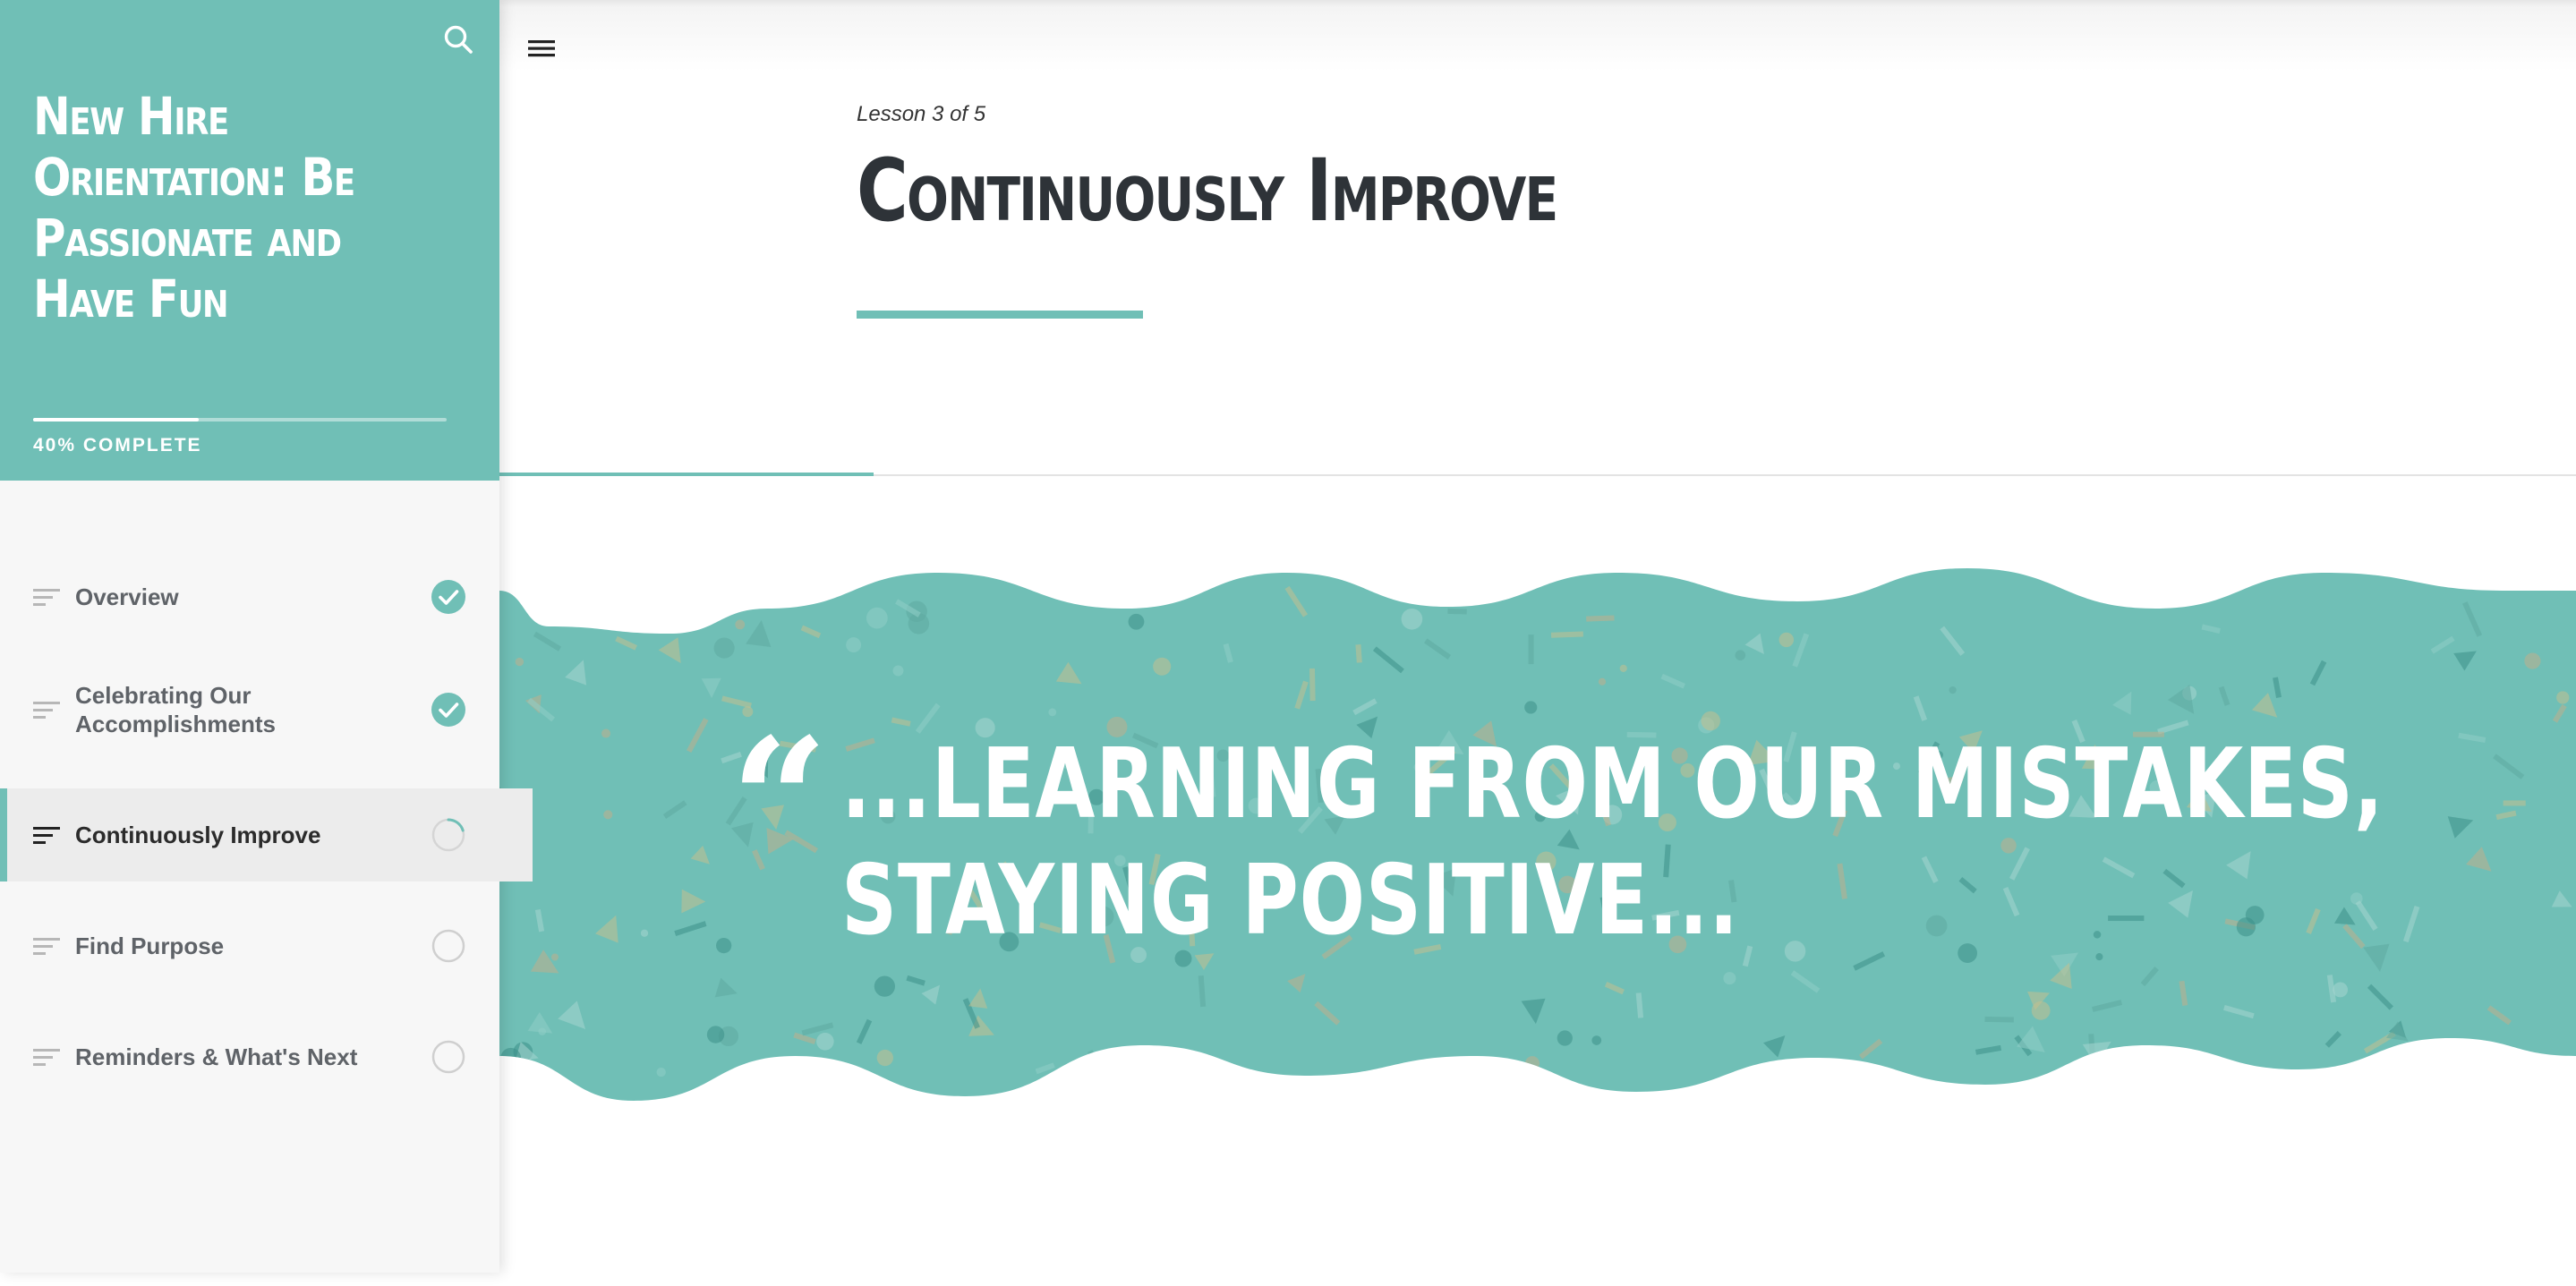  I want to click on in-progress-icon, so click(448, 835).